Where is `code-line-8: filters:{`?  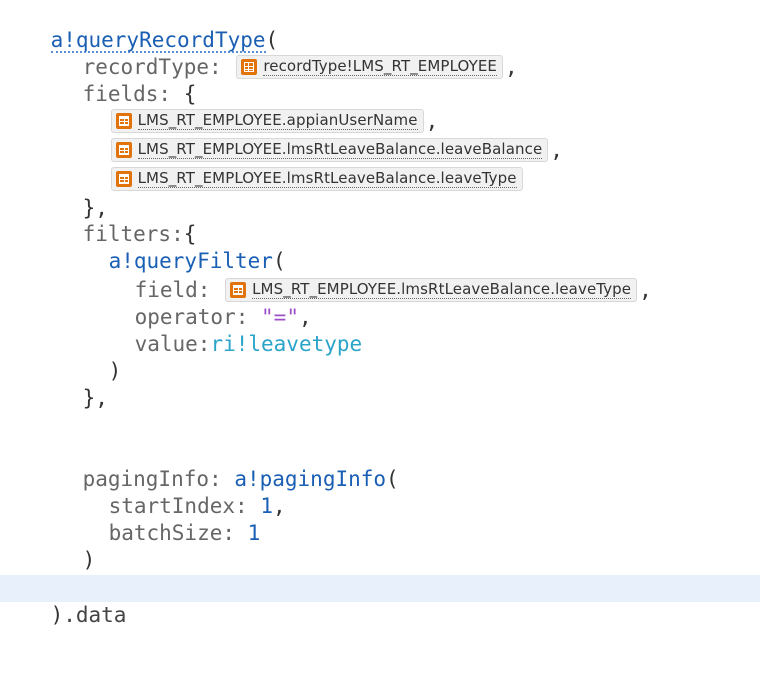
code-line-8: filters:{ is located at coordinates (380, 220).